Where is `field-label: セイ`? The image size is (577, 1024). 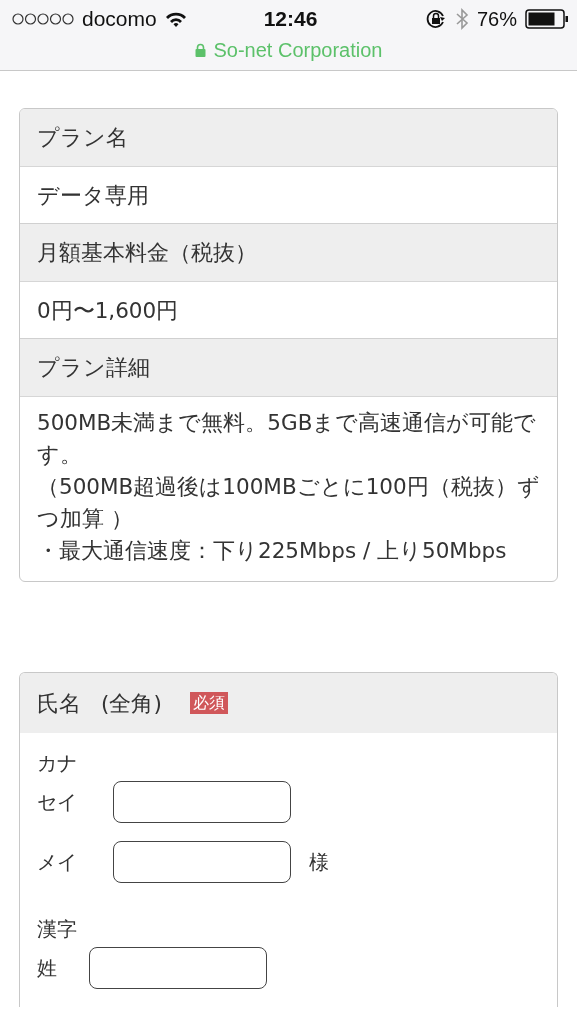 field-label: セイ is located at coordinates (57, 802).